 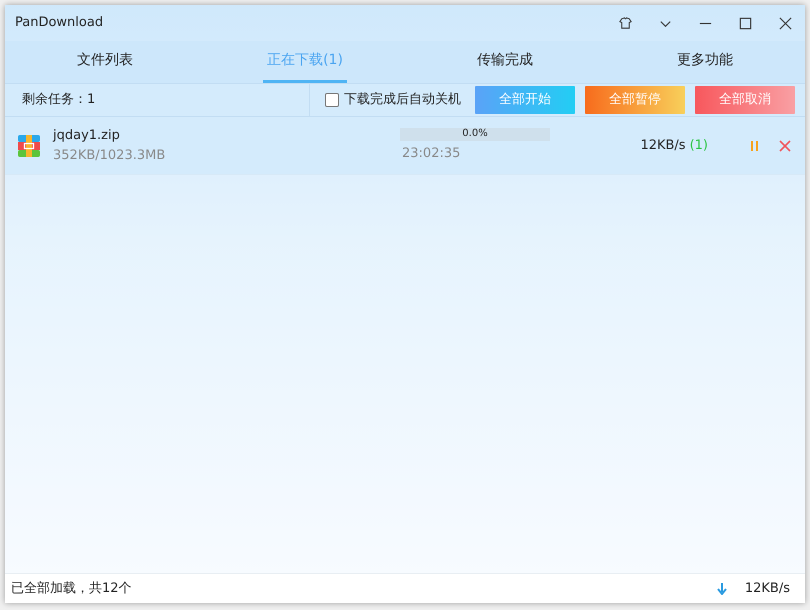 I want to click on download-arrow-icon, so click(x=721, y=588).